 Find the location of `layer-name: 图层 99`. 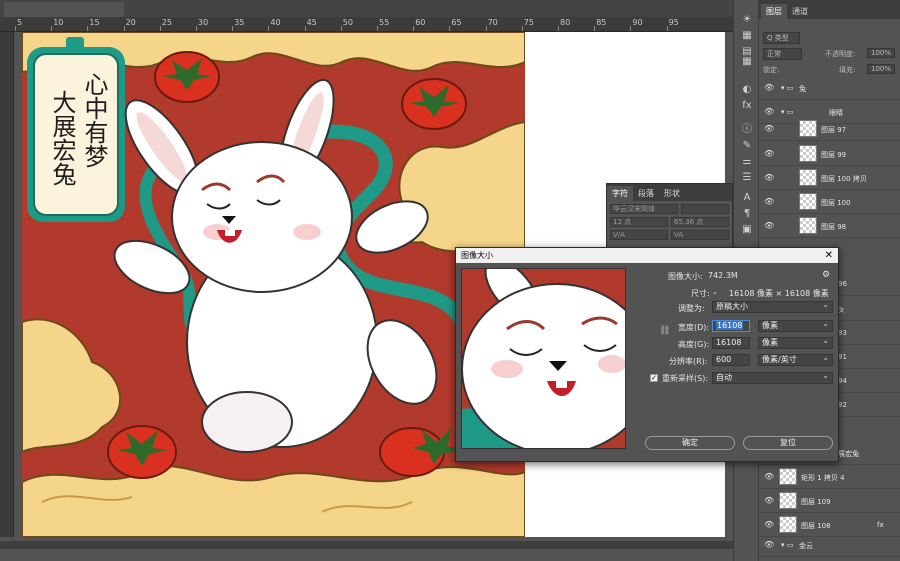

layer-name: 图层 99 is located at coordinates (834, 155).